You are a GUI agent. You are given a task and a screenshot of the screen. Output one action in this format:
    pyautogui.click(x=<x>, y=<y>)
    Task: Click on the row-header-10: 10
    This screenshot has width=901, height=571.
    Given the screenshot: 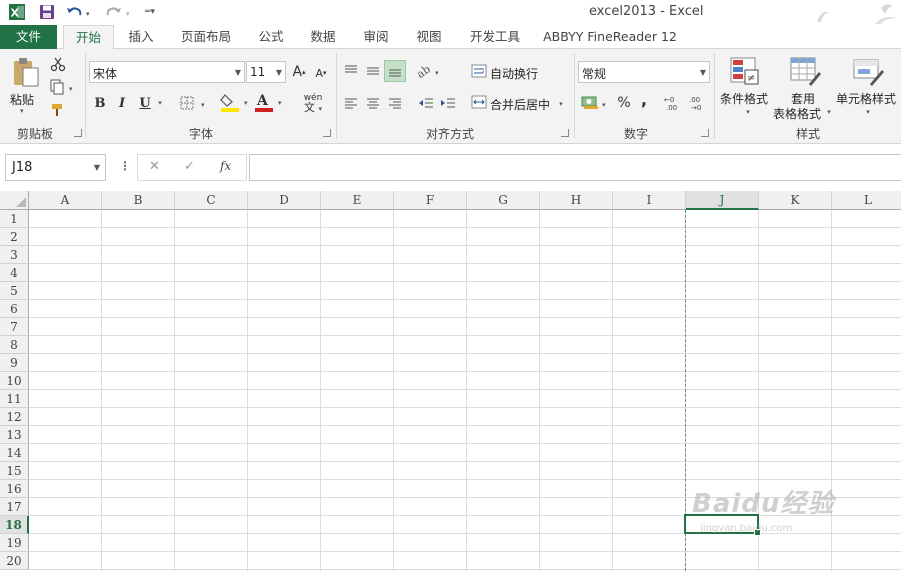 What is the action you would take?
    pyautogui.click(x=14, y=381)
    